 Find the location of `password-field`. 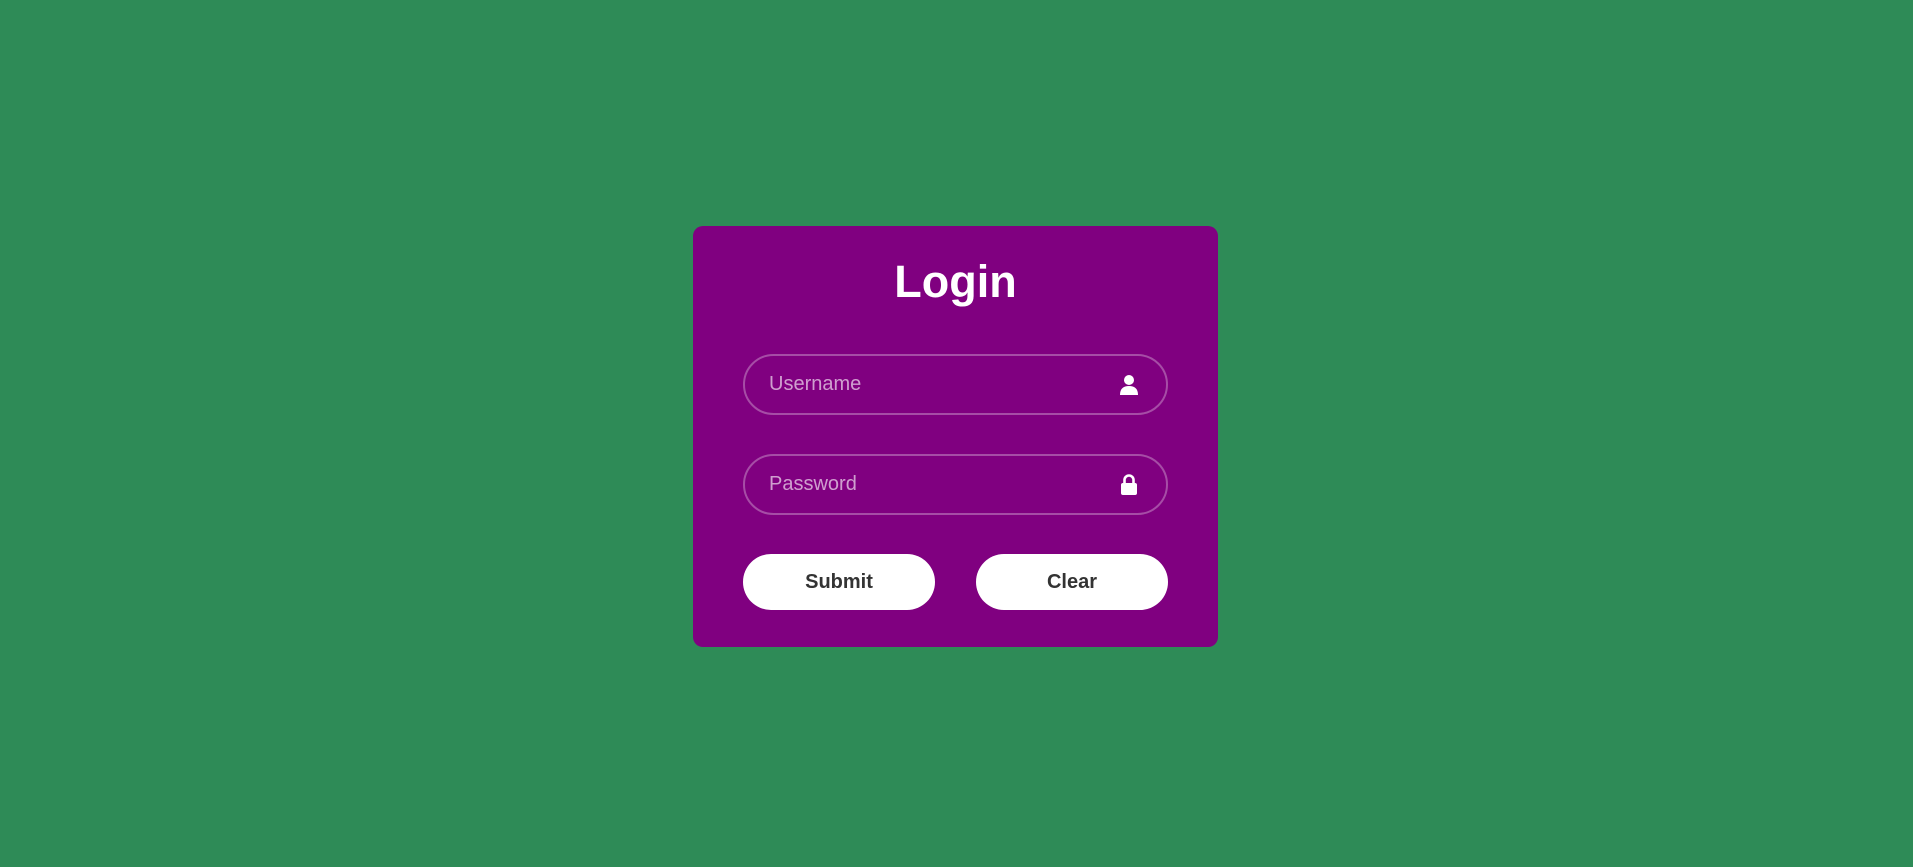

password-field is located at coordinates (955, 484).